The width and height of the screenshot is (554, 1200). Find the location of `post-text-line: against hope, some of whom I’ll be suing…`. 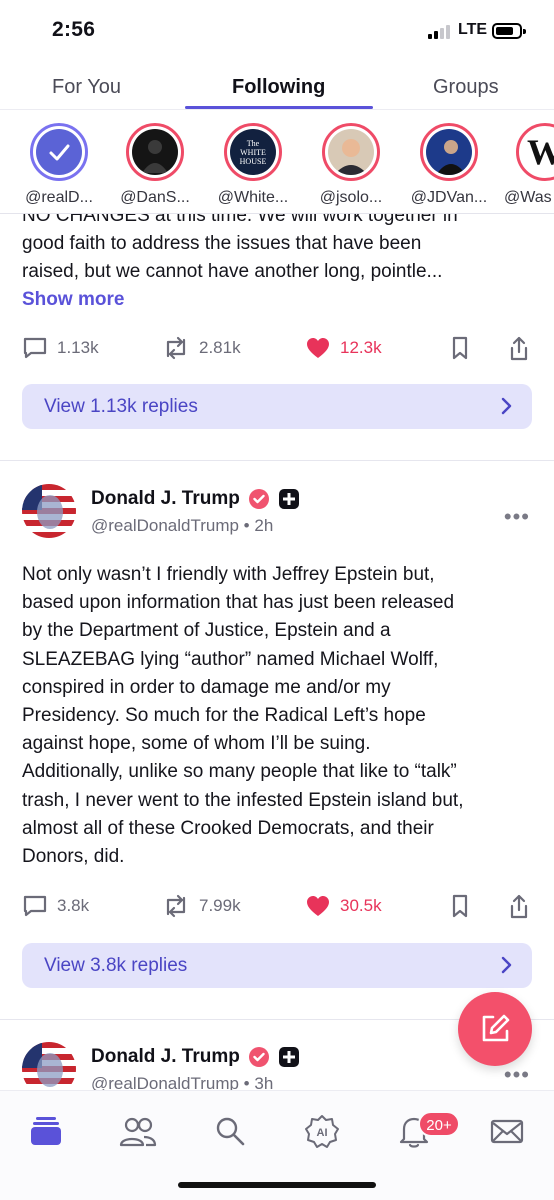

post-text-line: against hope, some of whom I’ll be suing… is located at coordinates (196, 744).